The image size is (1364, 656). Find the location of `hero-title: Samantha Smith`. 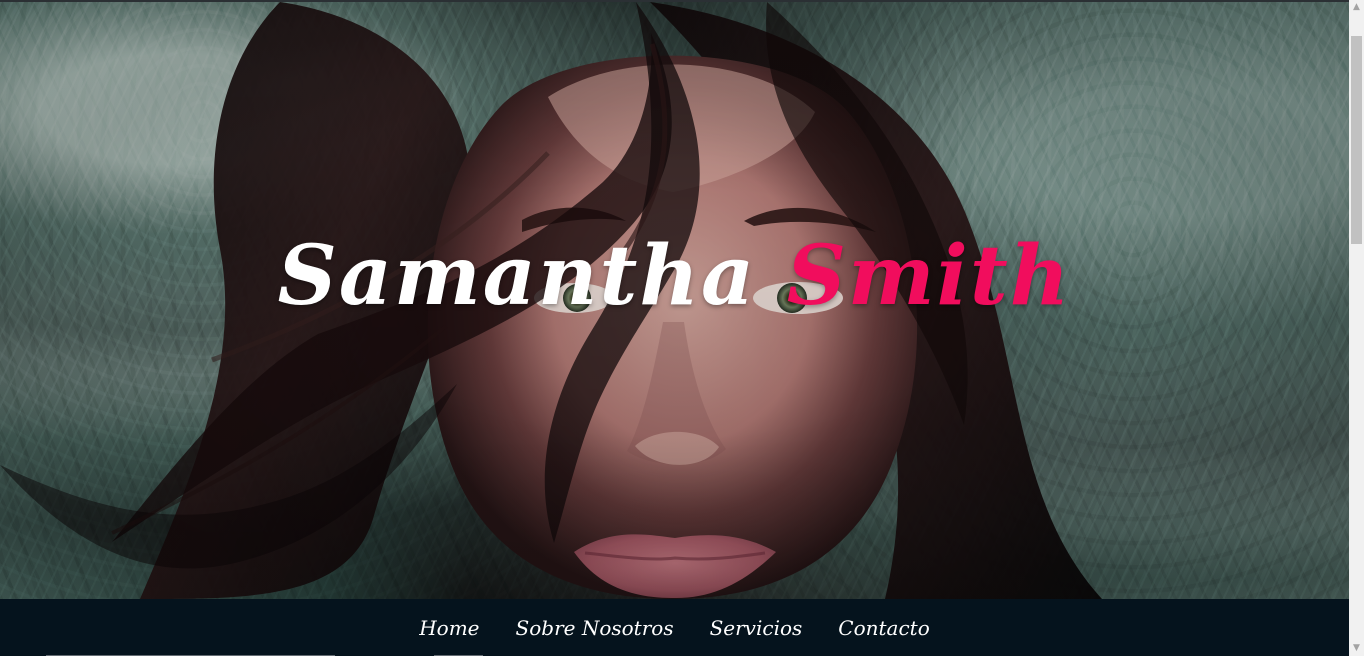

hero-title: Samantha Smith is located at coordinates (674, 276).